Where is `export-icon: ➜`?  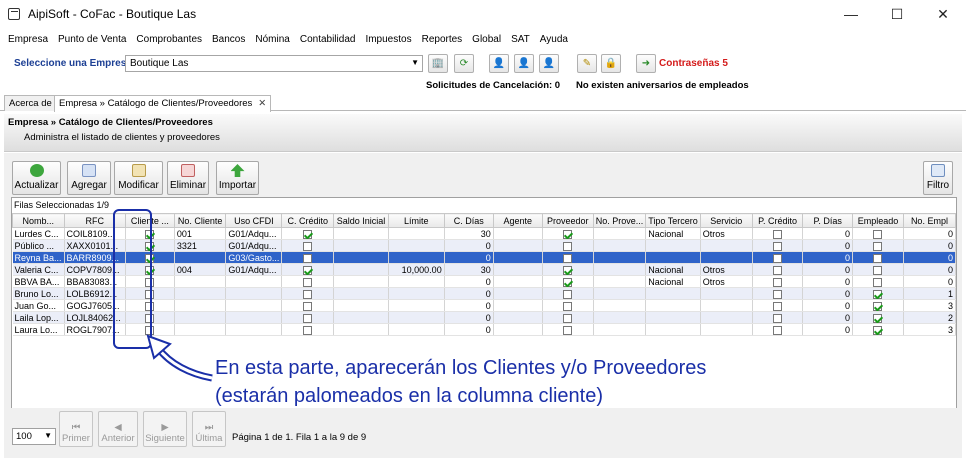
export-icon: ➜ is located at coordinates (646, 63).